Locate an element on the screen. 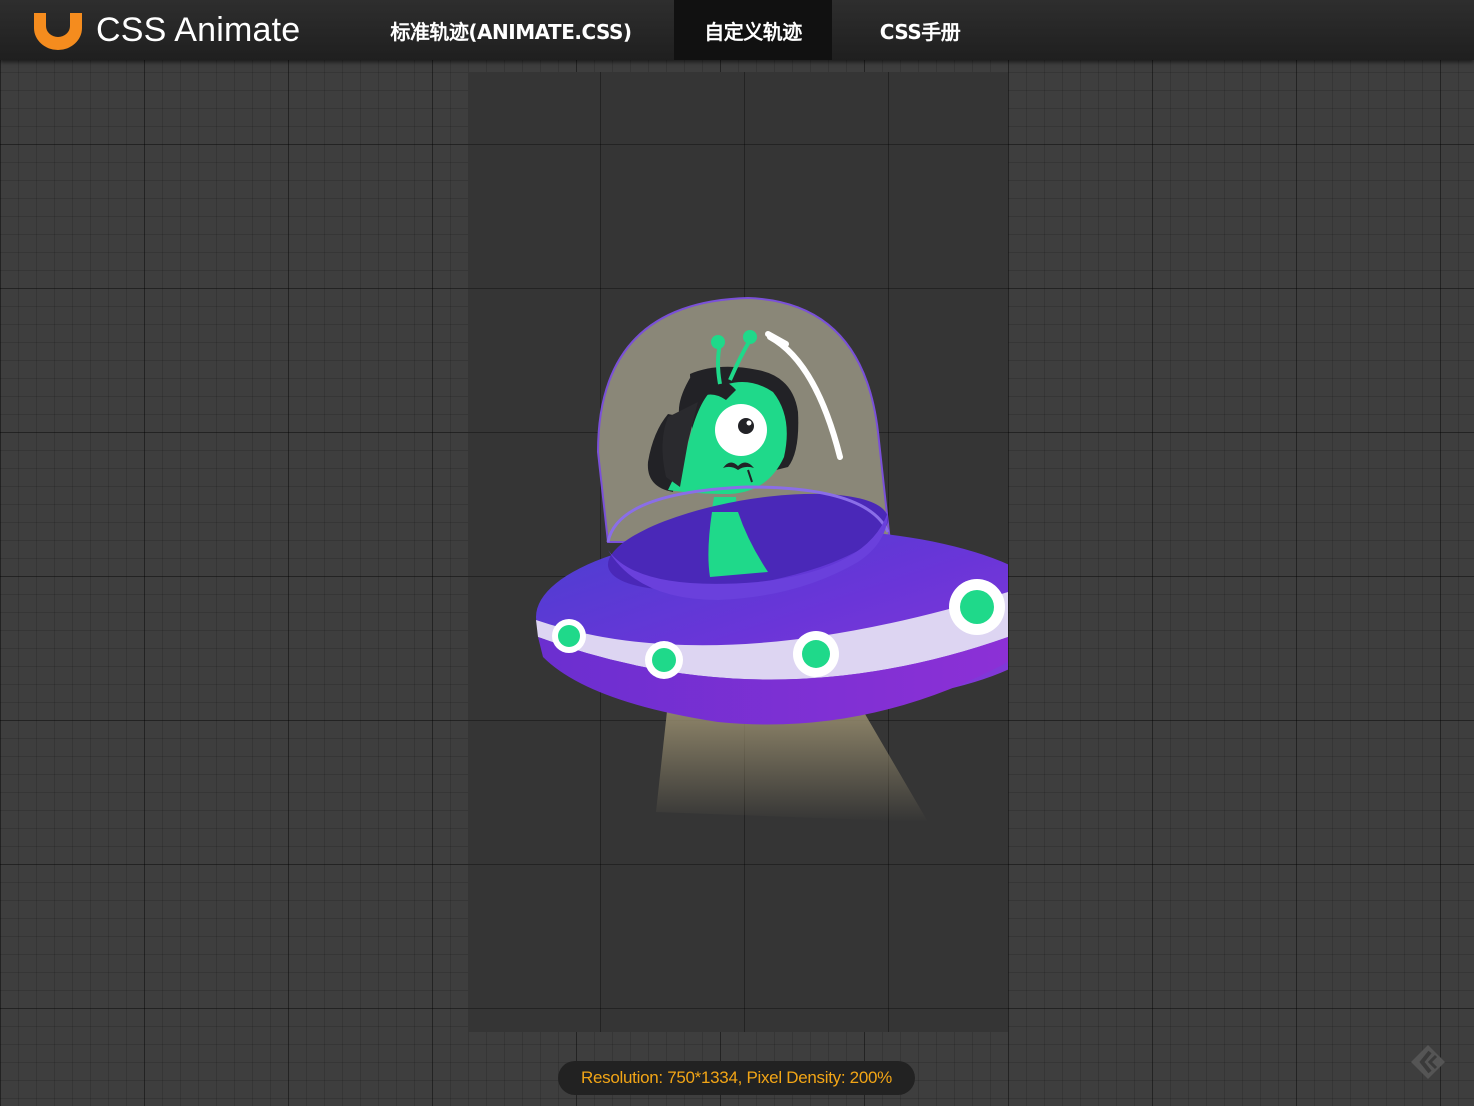 The image size is (1474, 1106). logo: CSS Animate is located at coordinates (165, 30).